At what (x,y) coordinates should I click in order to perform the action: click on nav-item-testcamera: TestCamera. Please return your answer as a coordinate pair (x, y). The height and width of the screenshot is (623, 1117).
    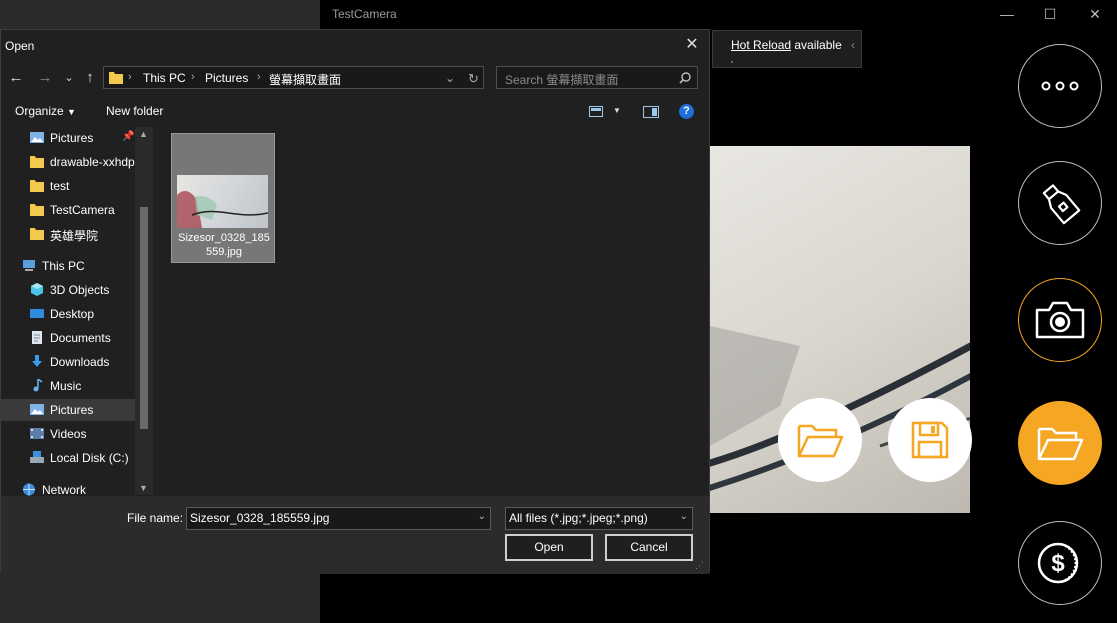
    Looking at the image, I should click on (68, 210).